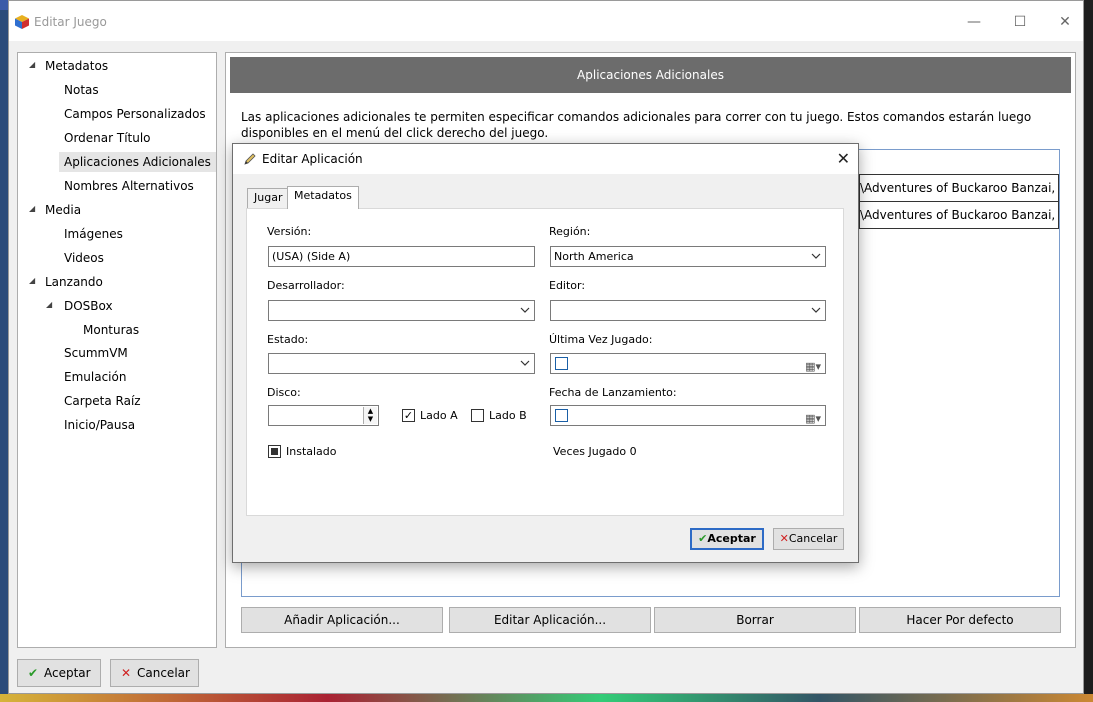  I want to click on tree-item-dosbox: DOSBox, so click(88, 306).